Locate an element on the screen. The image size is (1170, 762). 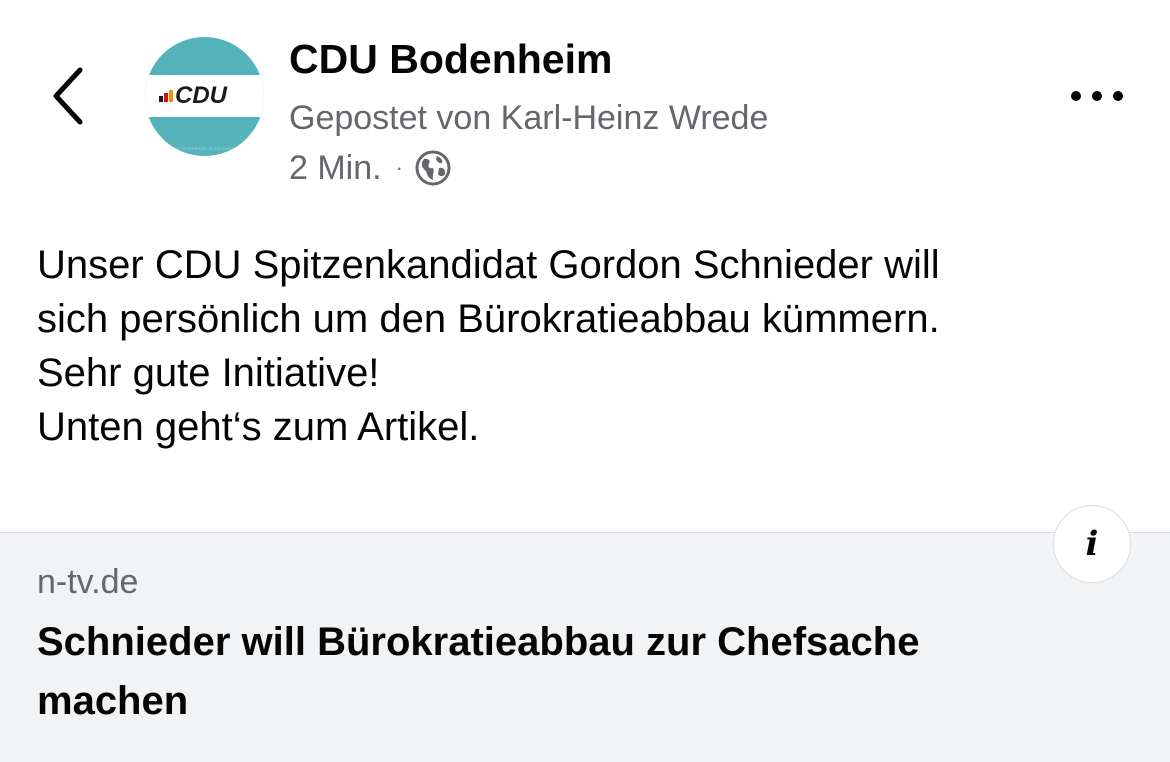
globe-icon is located at coordinates (433, 168).